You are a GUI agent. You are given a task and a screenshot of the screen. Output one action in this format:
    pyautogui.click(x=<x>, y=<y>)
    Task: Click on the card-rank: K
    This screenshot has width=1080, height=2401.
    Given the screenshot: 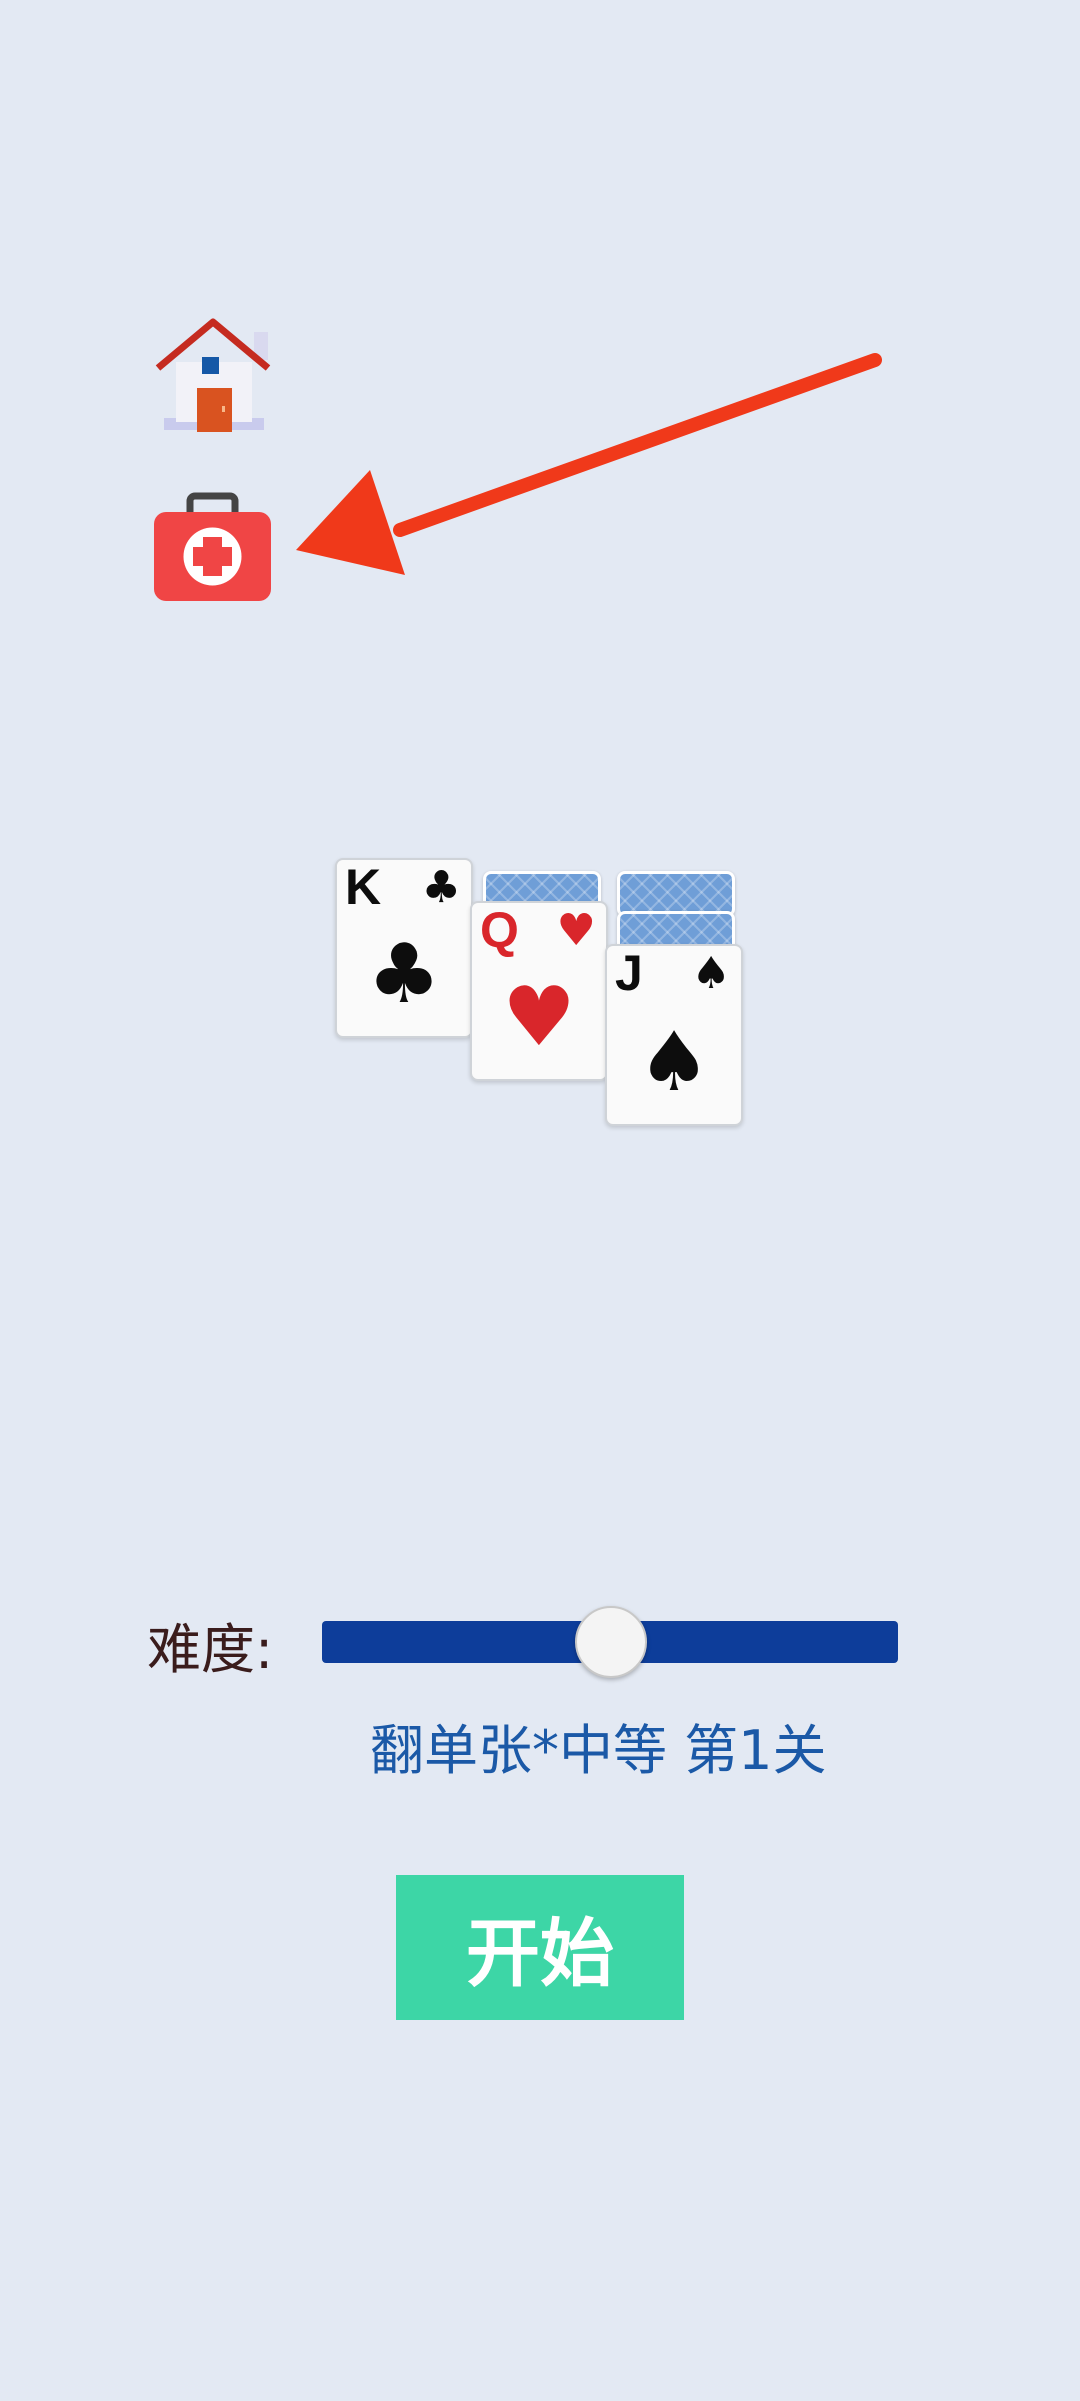 What is the action you would take?
    pyautogui.click(x=363, y=887)
    